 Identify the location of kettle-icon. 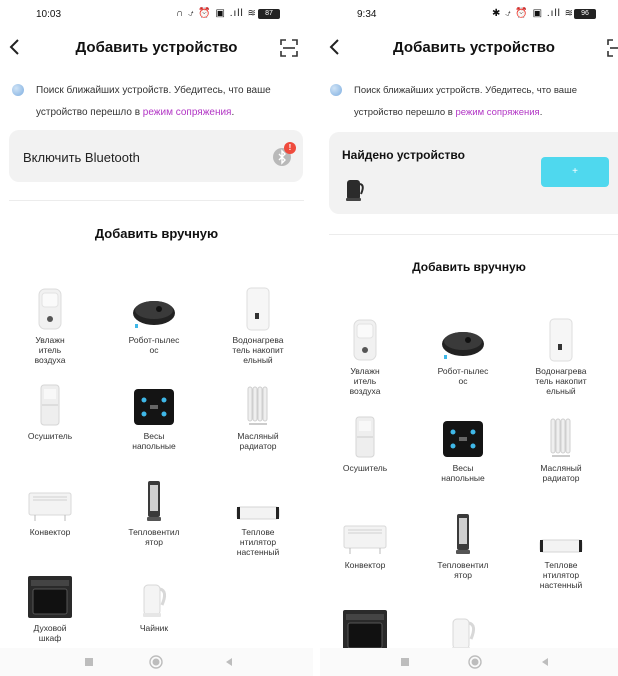
(463, 630).